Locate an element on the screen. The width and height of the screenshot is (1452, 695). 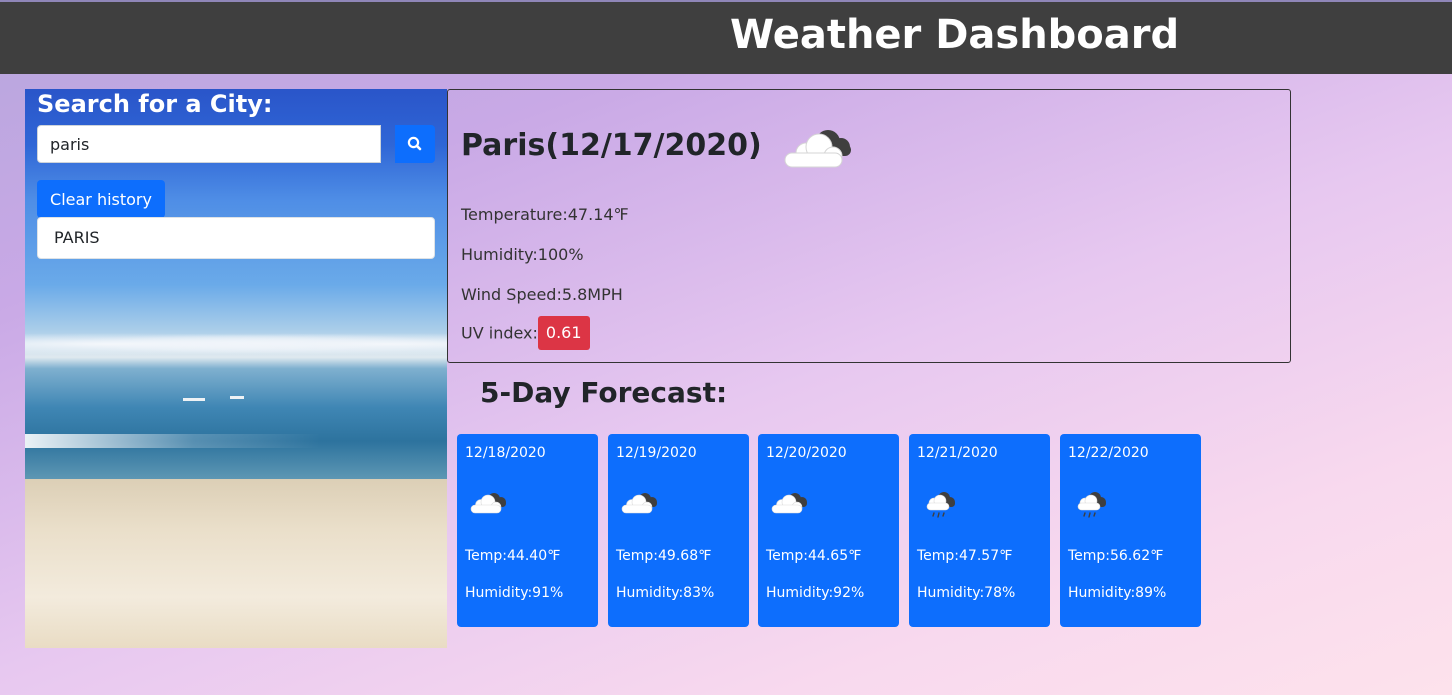
humidity-value: 100% is located at coordinates (560, 254).